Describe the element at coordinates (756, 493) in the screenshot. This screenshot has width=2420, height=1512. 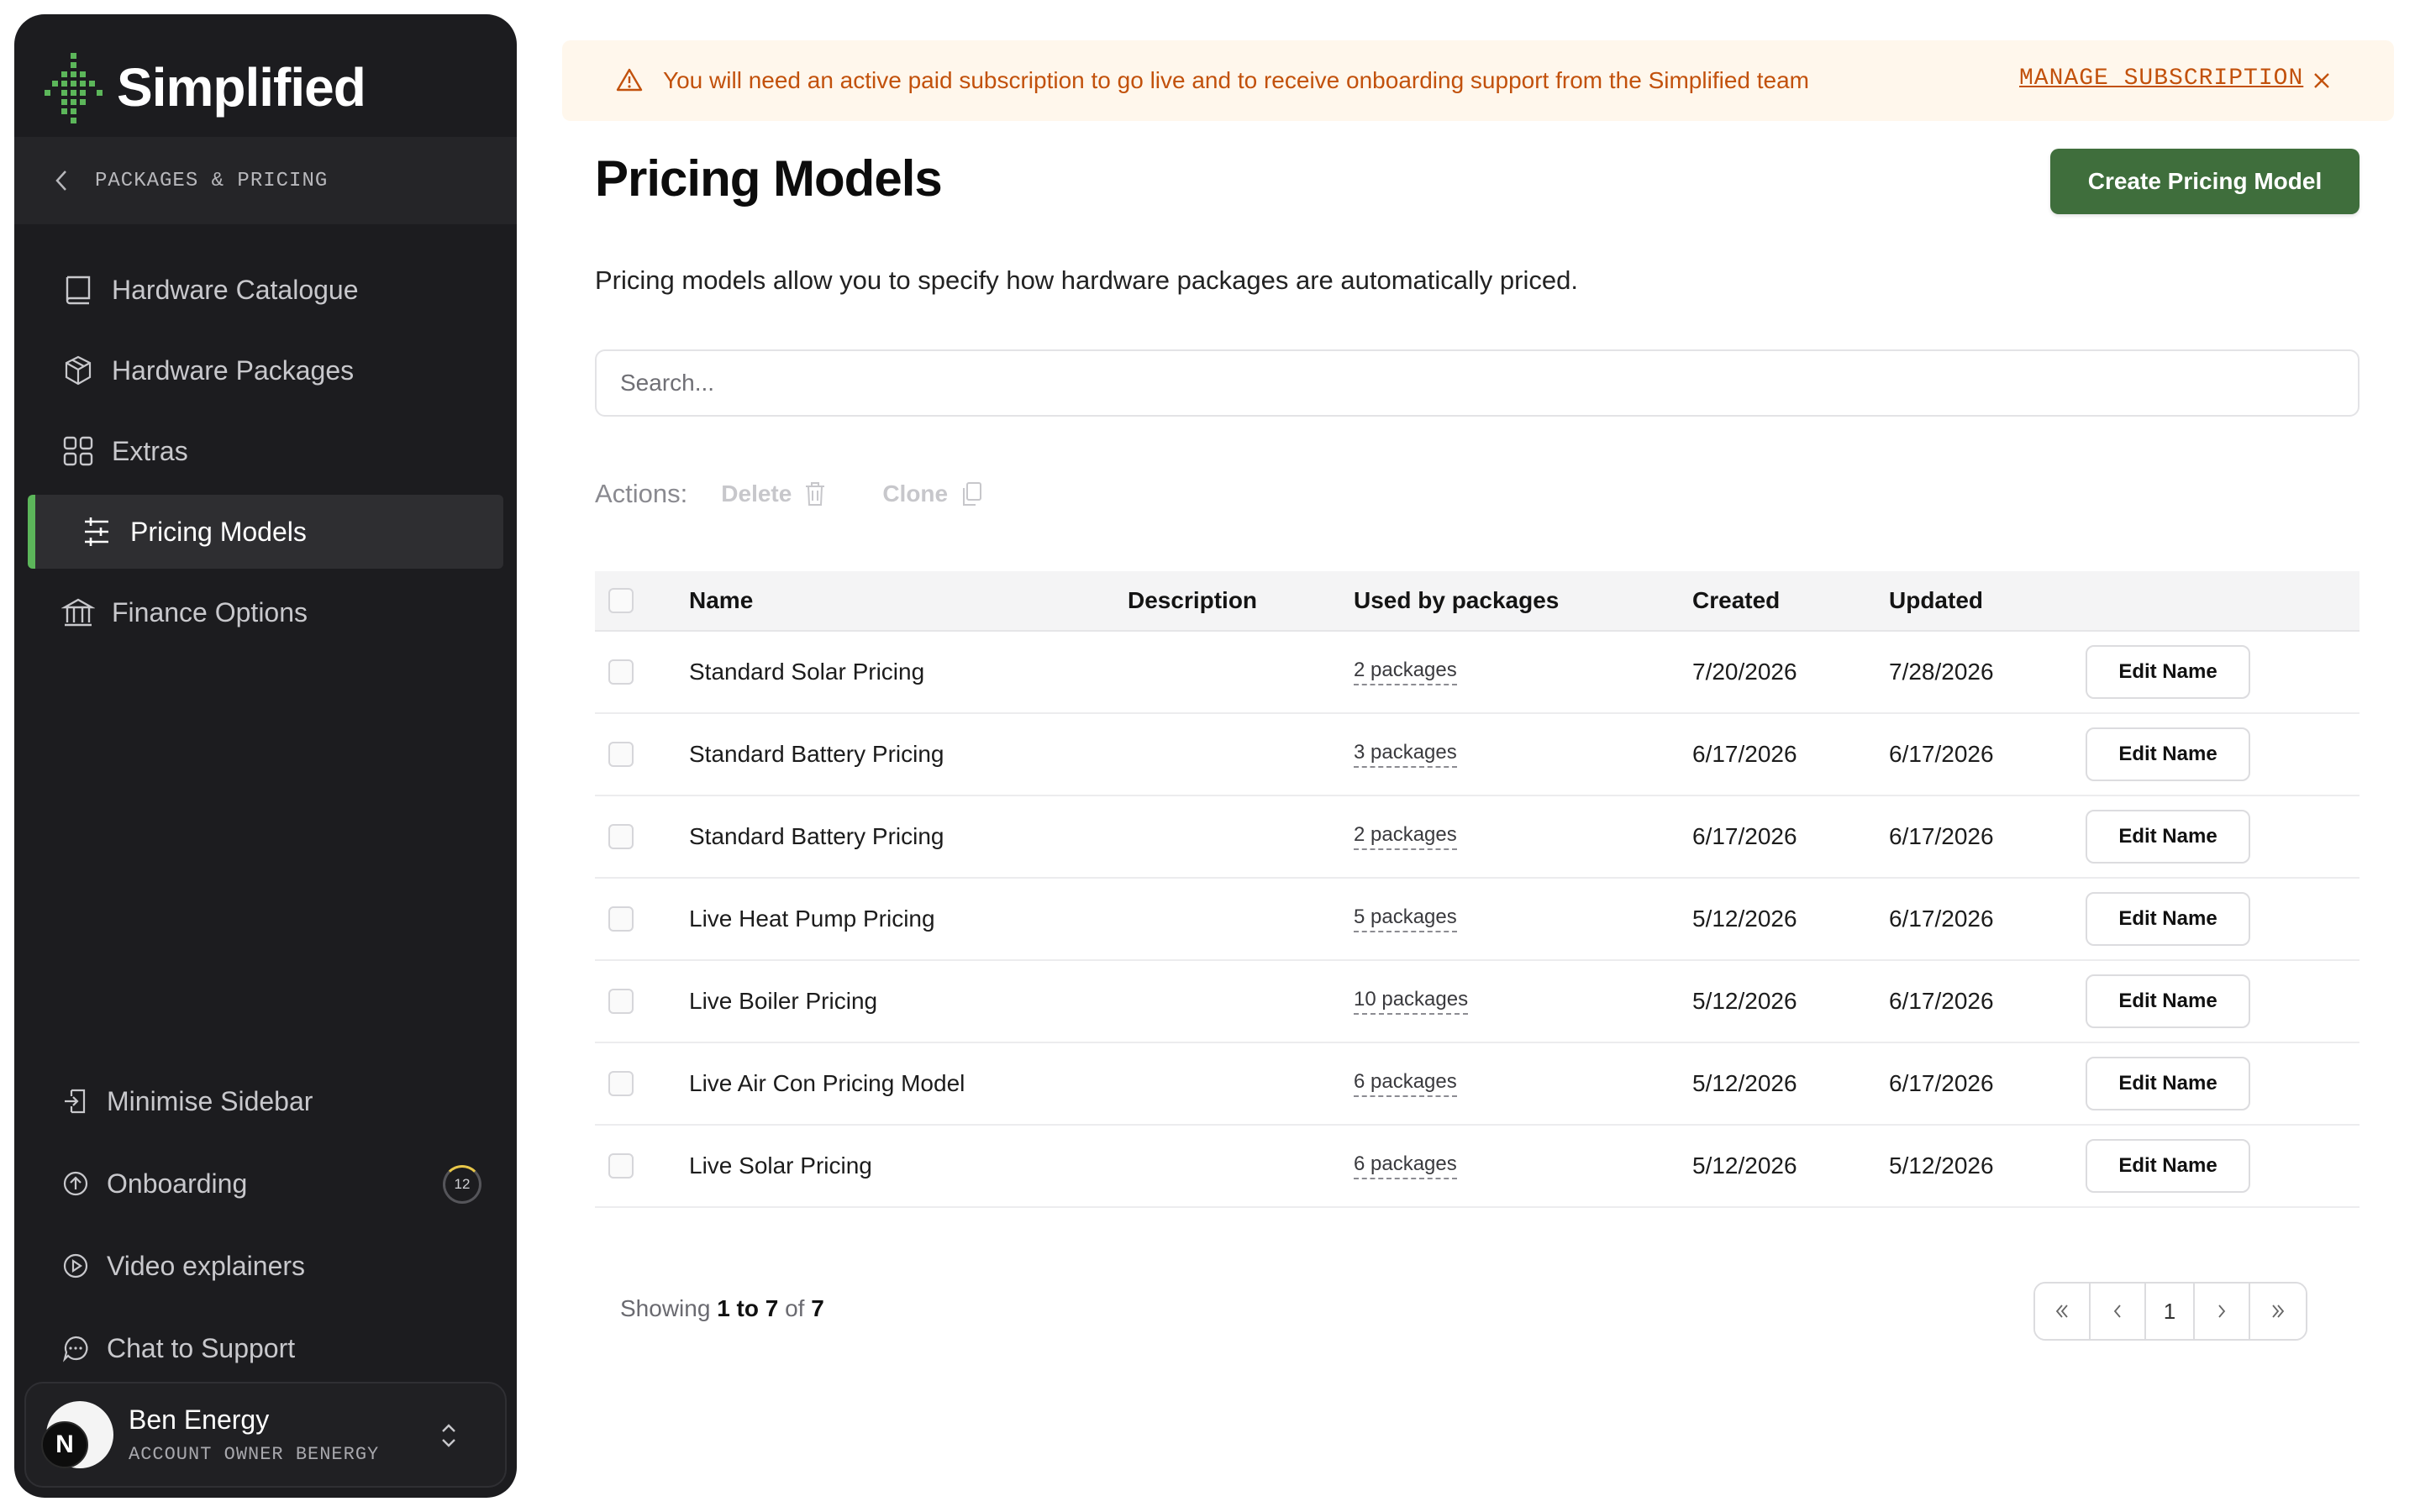
I see `delete-label: Delete` at that location.